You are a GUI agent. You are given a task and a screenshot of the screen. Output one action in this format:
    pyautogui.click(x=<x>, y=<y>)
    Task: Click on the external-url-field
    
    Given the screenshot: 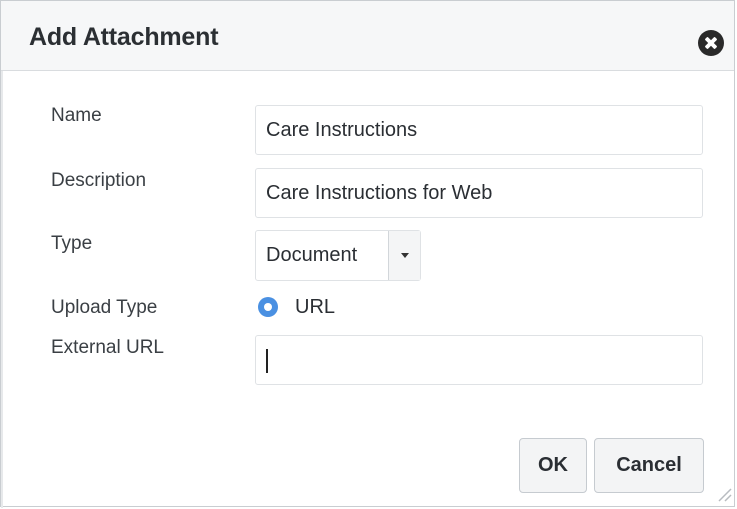 What is the action you would take?
    pyautogui.click(x=479, y=360)
    